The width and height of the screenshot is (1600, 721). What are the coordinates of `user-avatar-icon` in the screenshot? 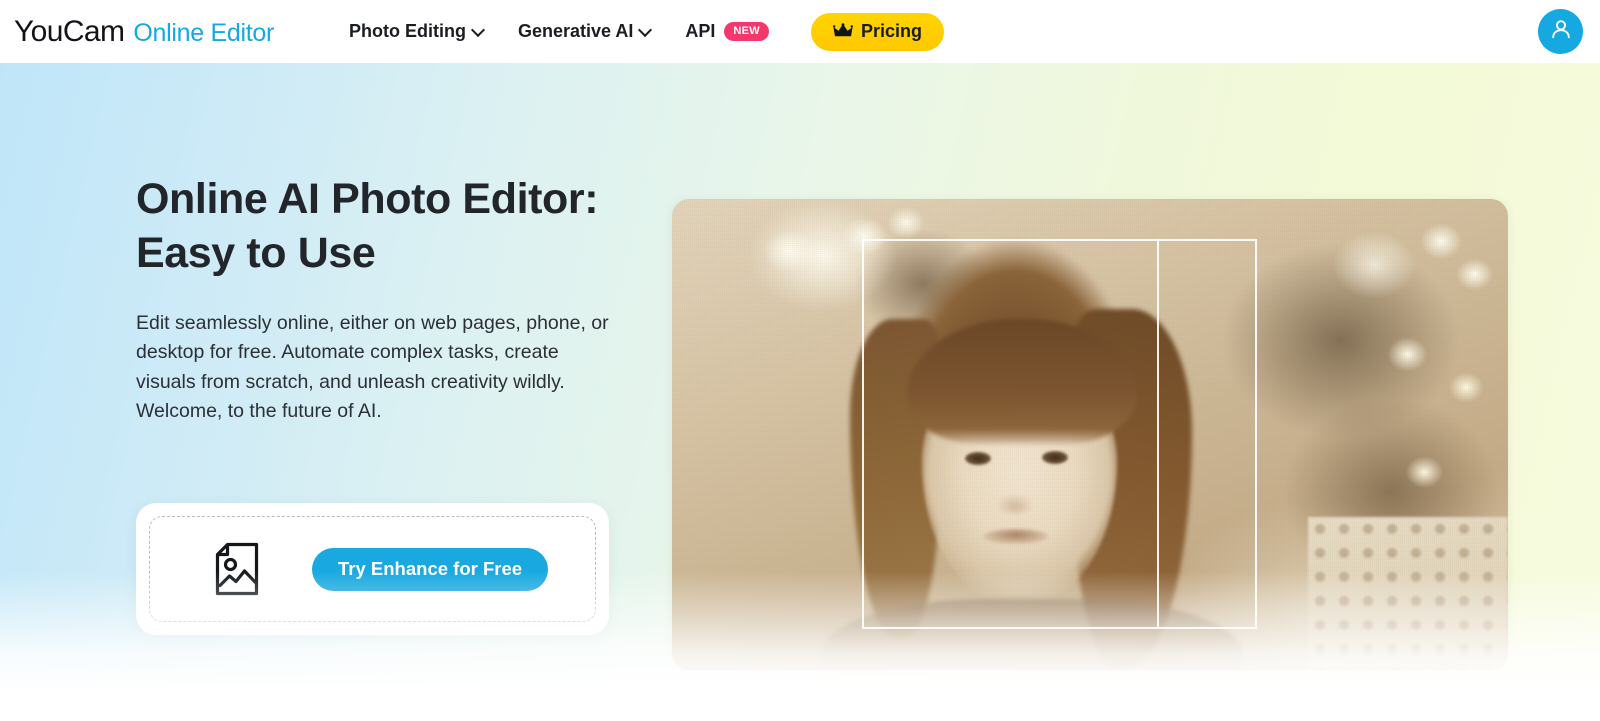 It's located at (1561, 31).